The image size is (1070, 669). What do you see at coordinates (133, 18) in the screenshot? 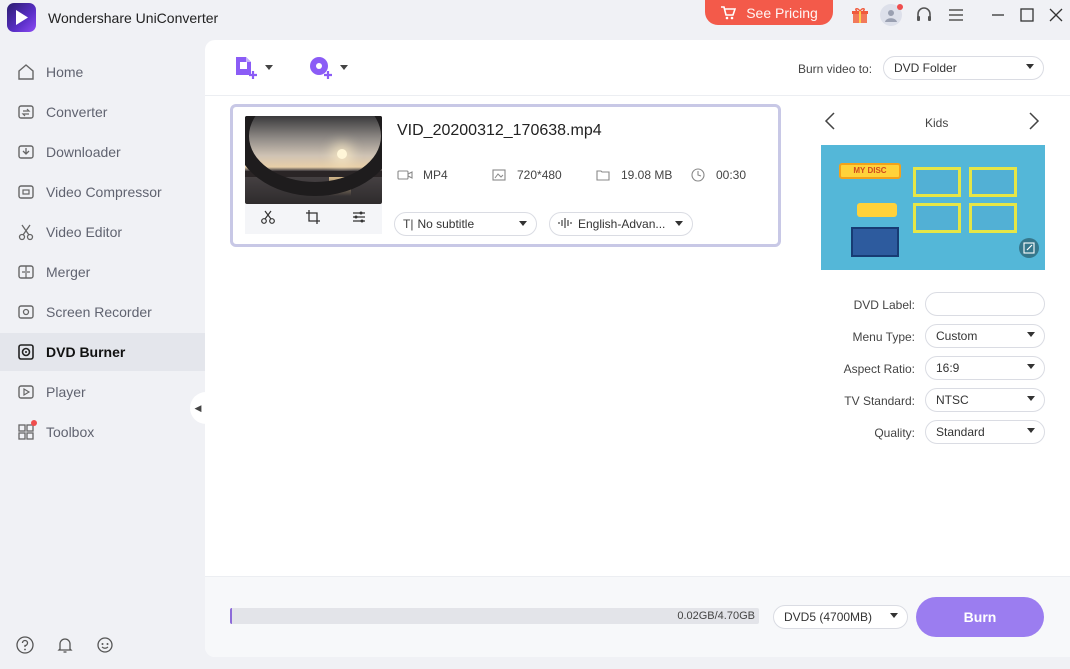
I see `app-title: Wondershare UniConverter` at bounding box center [133, 18].